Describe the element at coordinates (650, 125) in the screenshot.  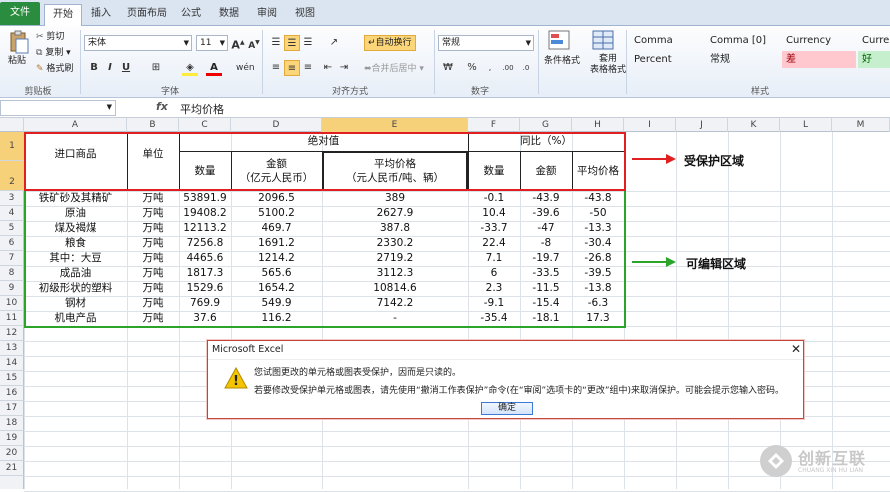
I see `column-header: I` at that location.